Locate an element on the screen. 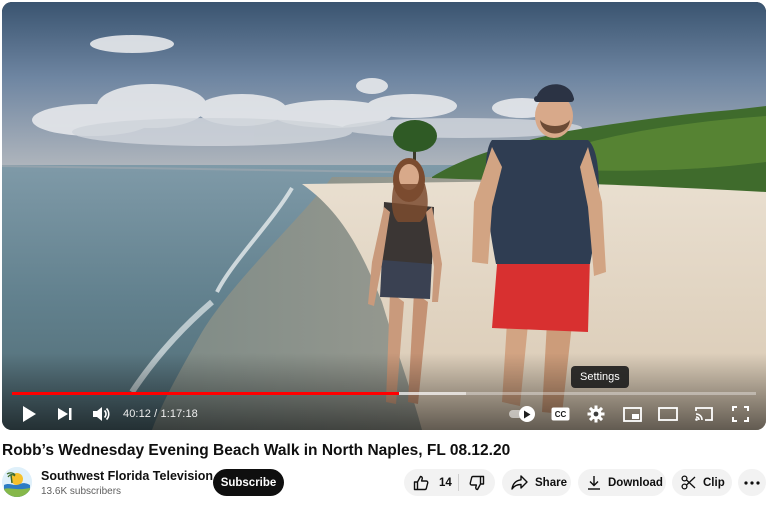 Image resolution: width=768 pixels, height=507 pixels. theater-icon is located at coordinates (668, 414).